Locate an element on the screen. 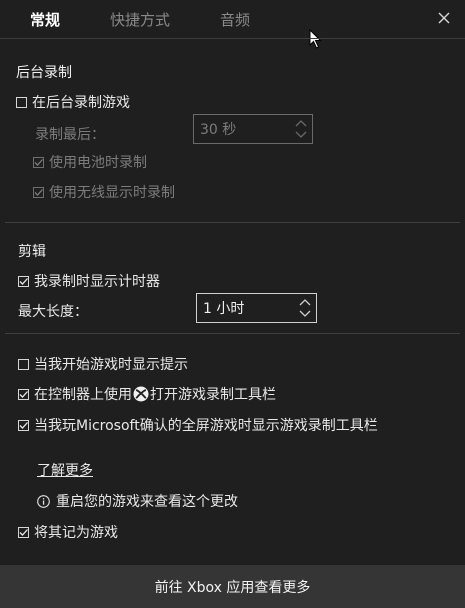 The width and height of the screenshot is (465, 608). tab-shortcuts: 快捷方式 is located at coordinates (140, 19).